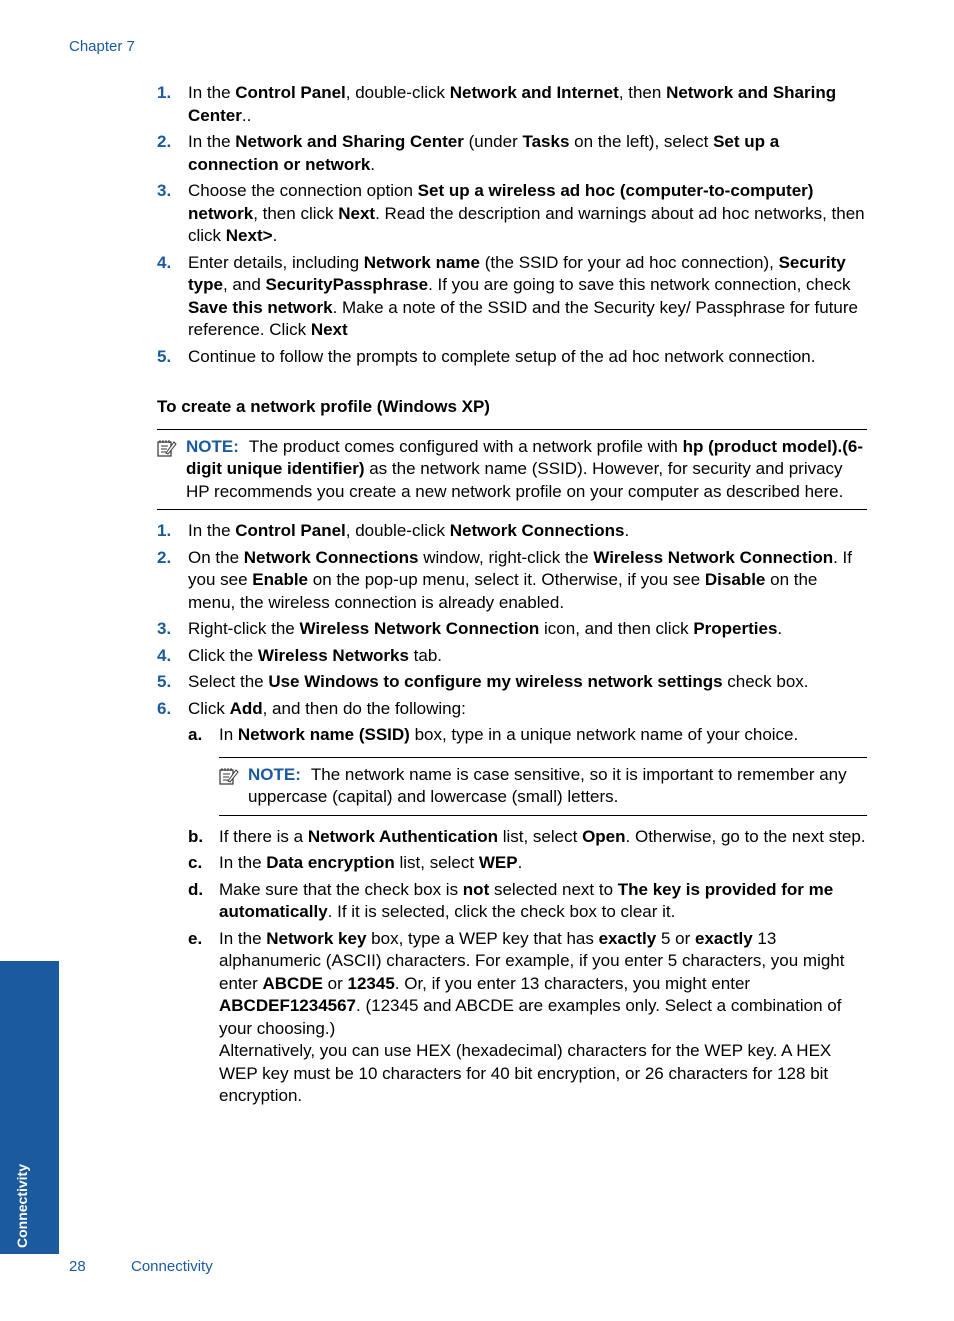 This screenshot has height=1321, width=954. I want to click on step-number: 6., so click(164, 708).